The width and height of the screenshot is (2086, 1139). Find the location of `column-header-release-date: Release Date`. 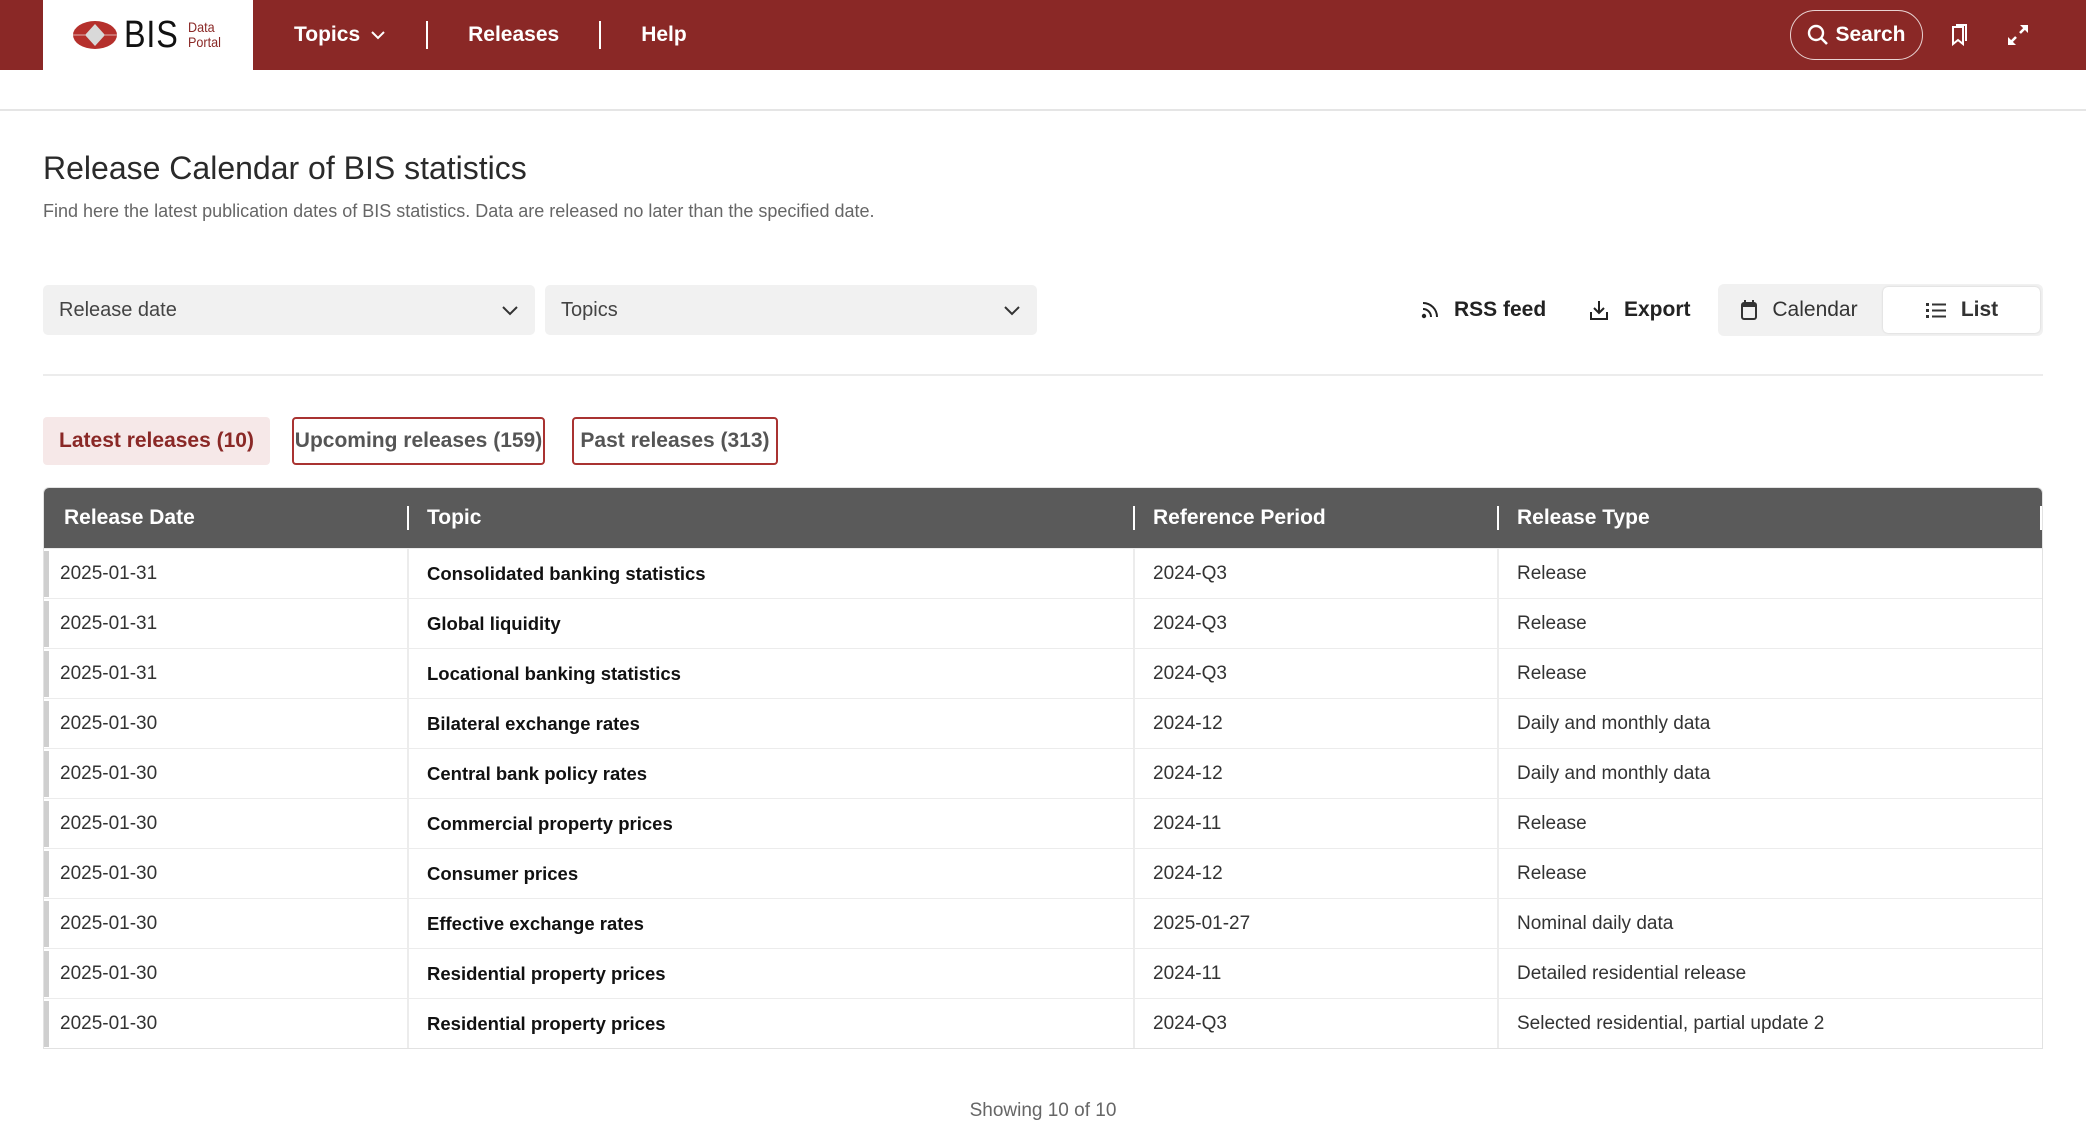

column-header-release-date: Release Date is located at coordinates (129, 518).